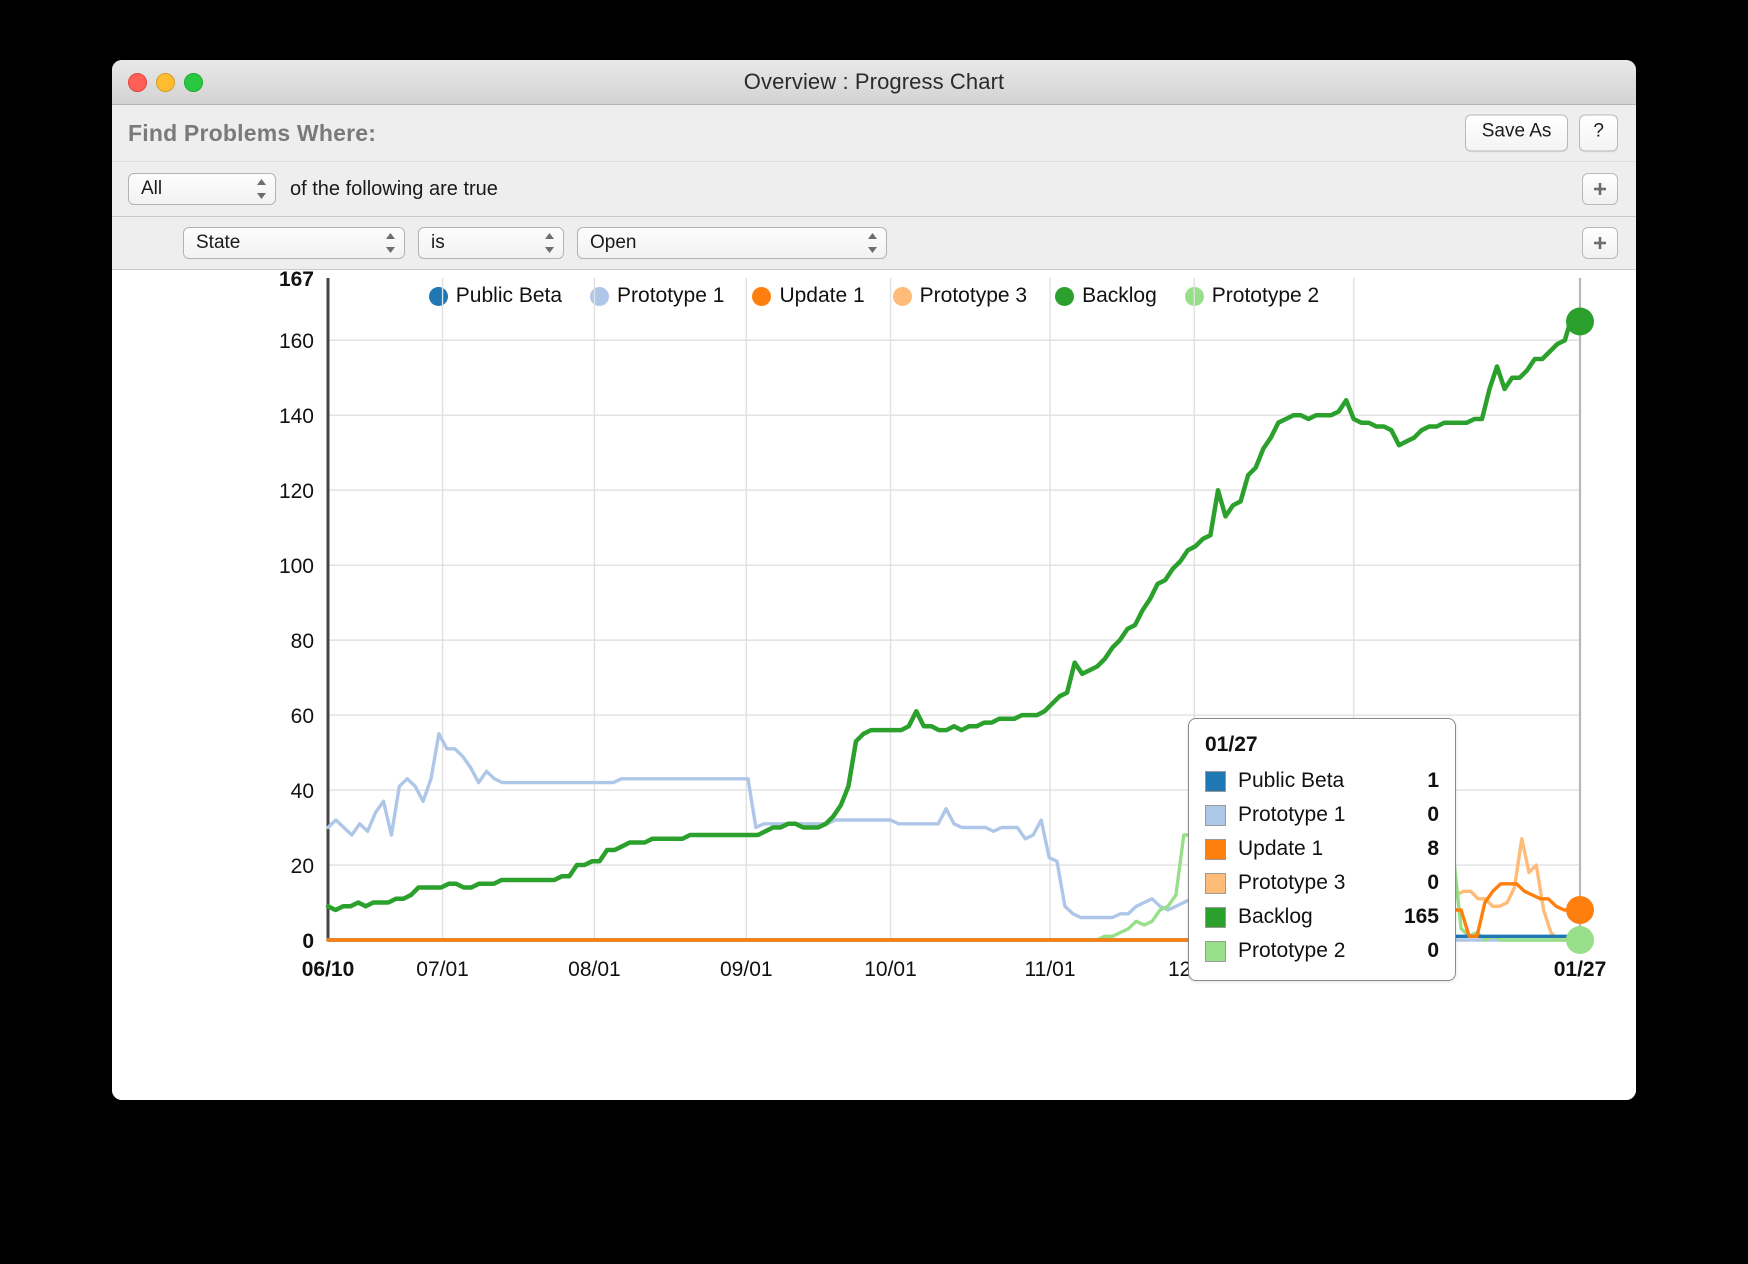 The height and width of the screenshot is (1264, 1748). What do you see at coordinates (1516, 133) in the screenshot?
I see `save-as-button: Save As` at bounding box center [1516, 133].